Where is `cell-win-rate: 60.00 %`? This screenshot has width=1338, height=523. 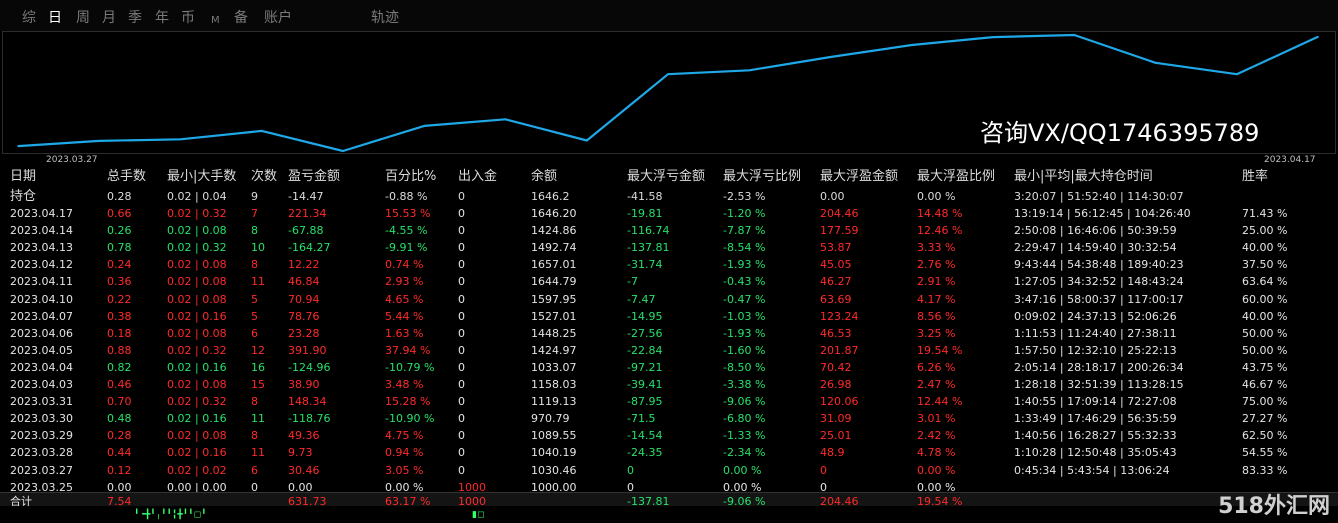 cell-win-rate: 60.00 % is located at coordinates (1265, 299).